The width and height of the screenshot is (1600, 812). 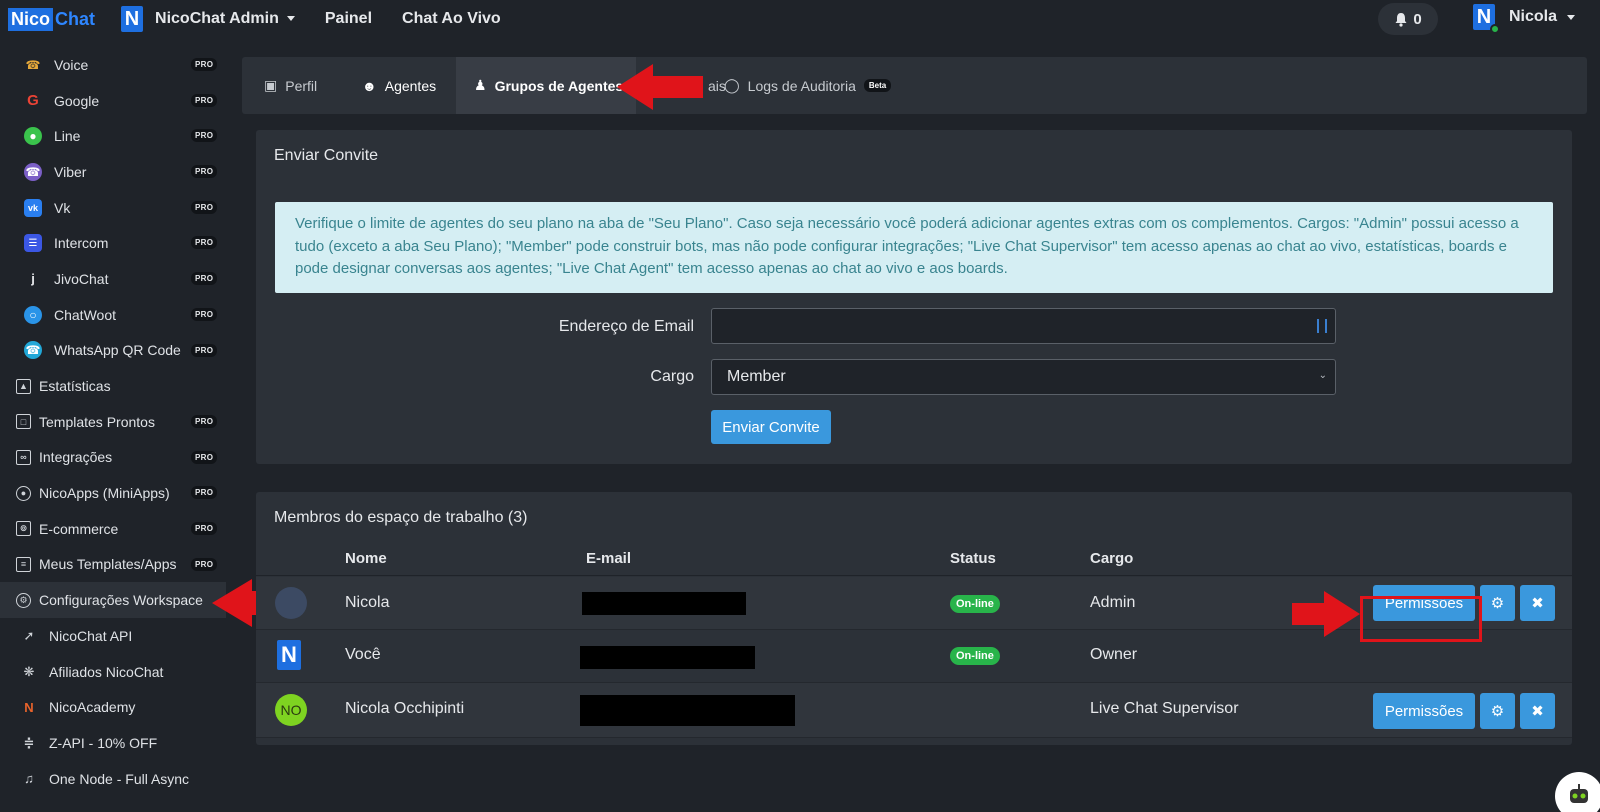 I want to click on sidebar-item-label: ChatWoot, so click(x=85, y=314).